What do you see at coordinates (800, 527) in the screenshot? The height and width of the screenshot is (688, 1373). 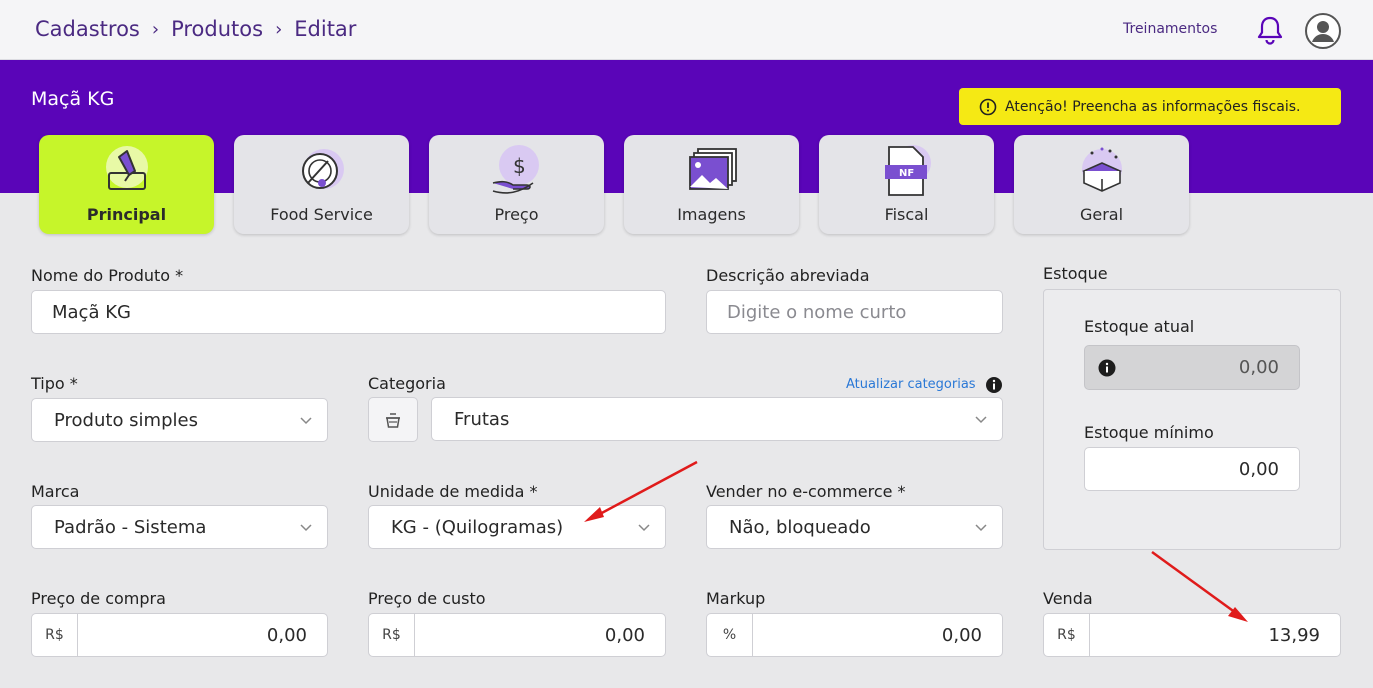 I see `ecommerce-value: Não, bloqueado` at bounding box center [800, 527].